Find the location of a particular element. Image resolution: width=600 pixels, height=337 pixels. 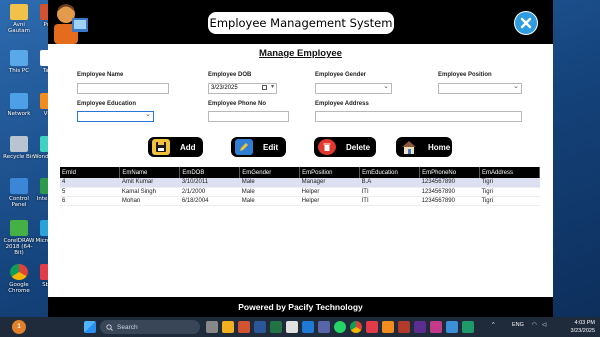

col-emposition: EmPosition is located at coordinates (330, 172).